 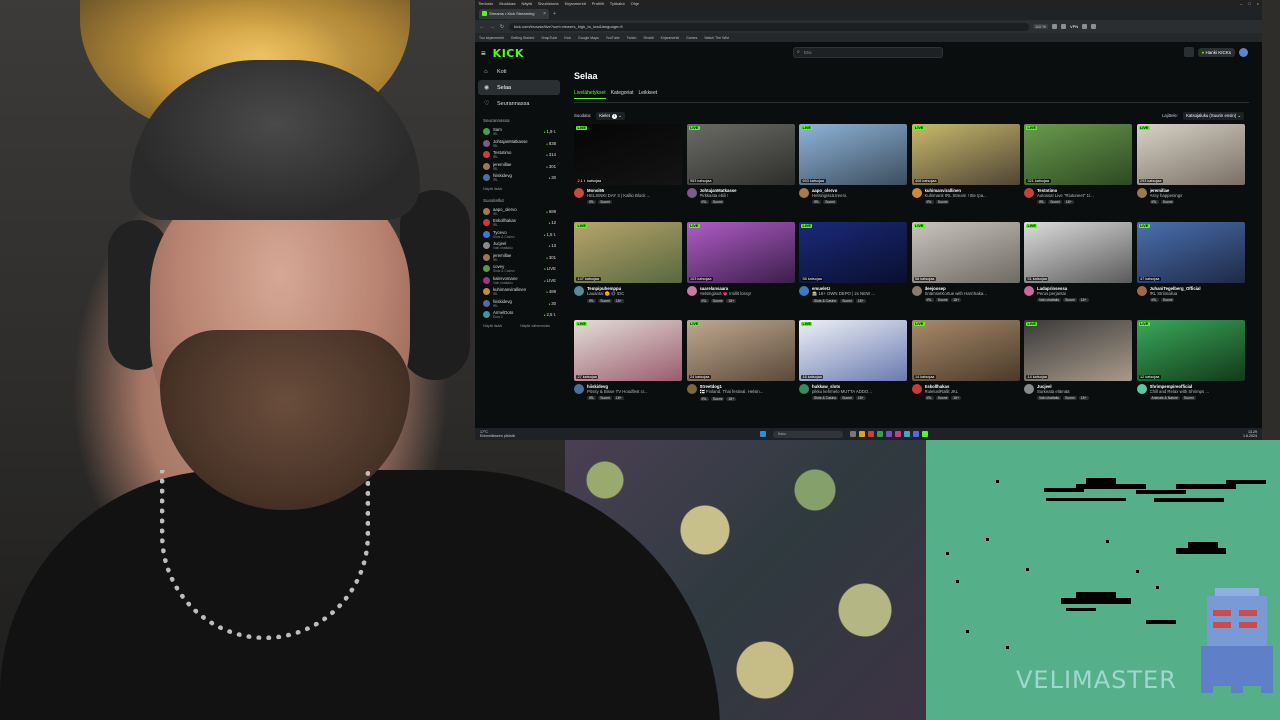 I want to click on bookmark-item: Watch The Wild, so click(x=716, y=38).